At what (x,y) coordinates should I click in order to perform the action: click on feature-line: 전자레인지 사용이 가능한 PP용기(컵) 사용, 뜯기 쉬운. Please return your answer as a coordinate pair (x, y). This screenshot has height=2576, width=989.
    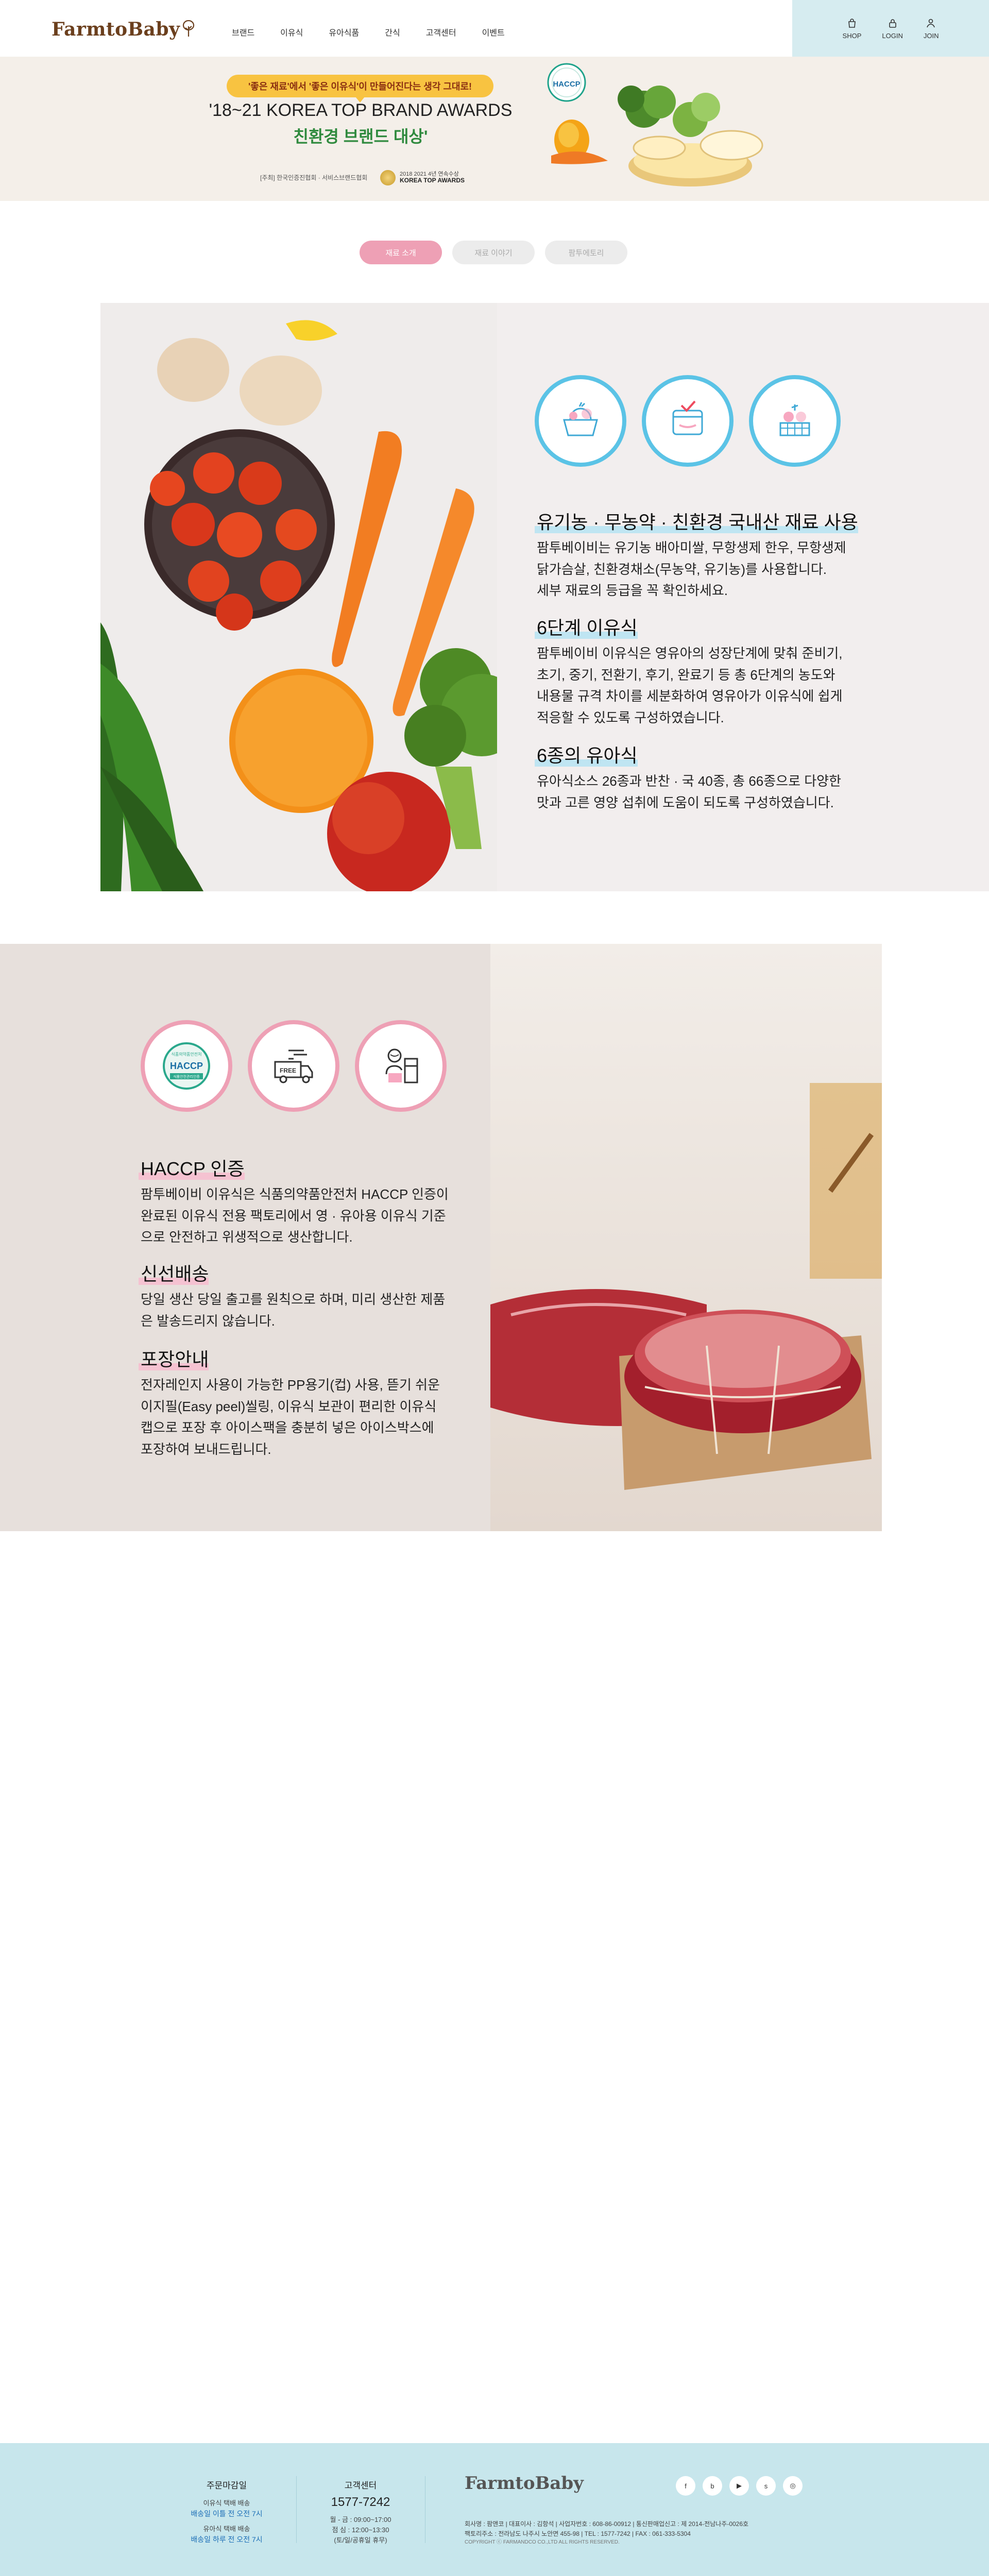
    Looking at the image, I should click on (290, 1385).